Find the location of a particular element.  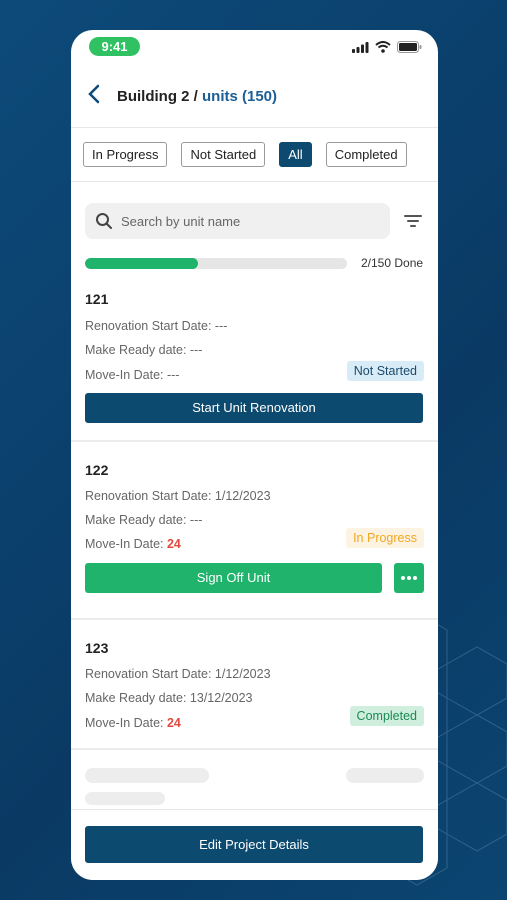

more-options-button is located at coordinates (409, 578).